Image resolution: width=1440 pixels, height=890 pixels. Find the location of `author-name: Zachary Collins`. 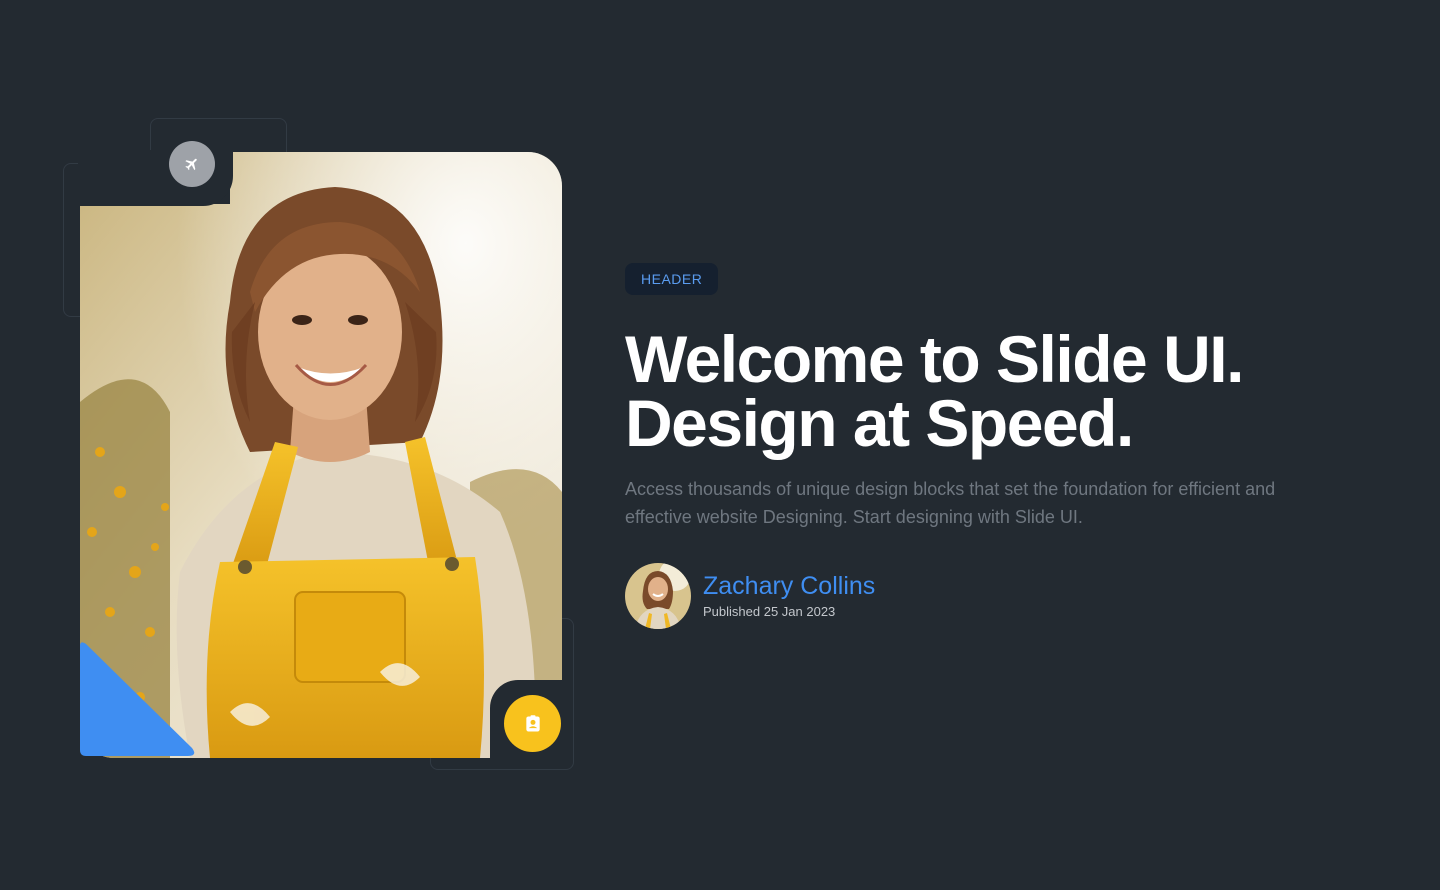

author-name: Zachary Collins is located at coordinates (789, 586).